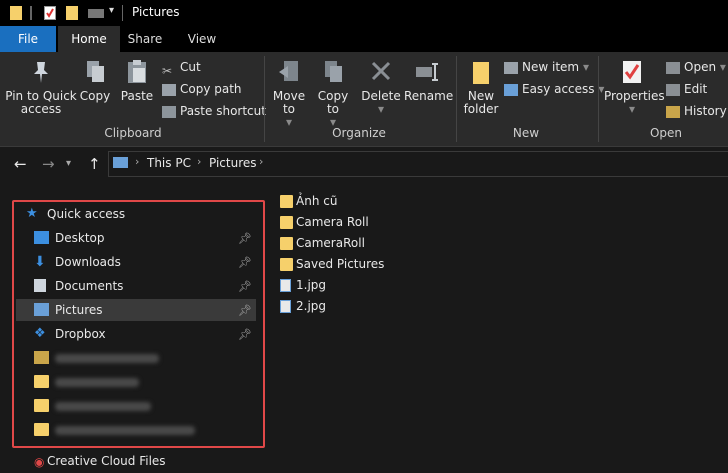 The image size is (728, 473). Describe the element at coordinates (169, 111) in the screenshot. I see `paste-shortcut-icon` at that location.